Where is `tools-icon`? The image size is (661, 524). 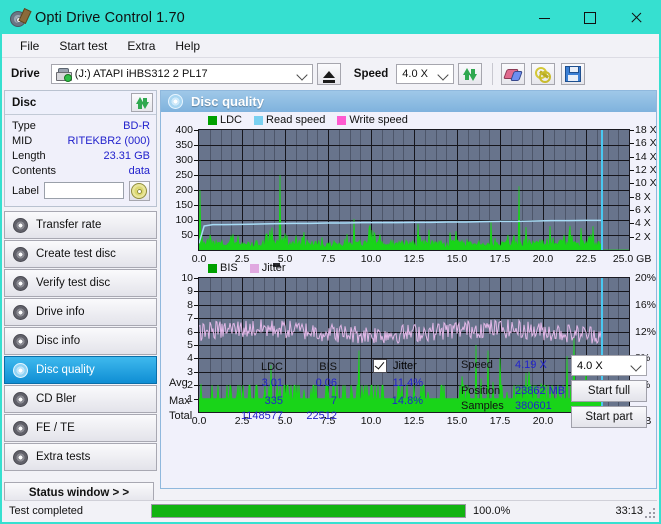 tools-icon is located at coordinates (543, 75).